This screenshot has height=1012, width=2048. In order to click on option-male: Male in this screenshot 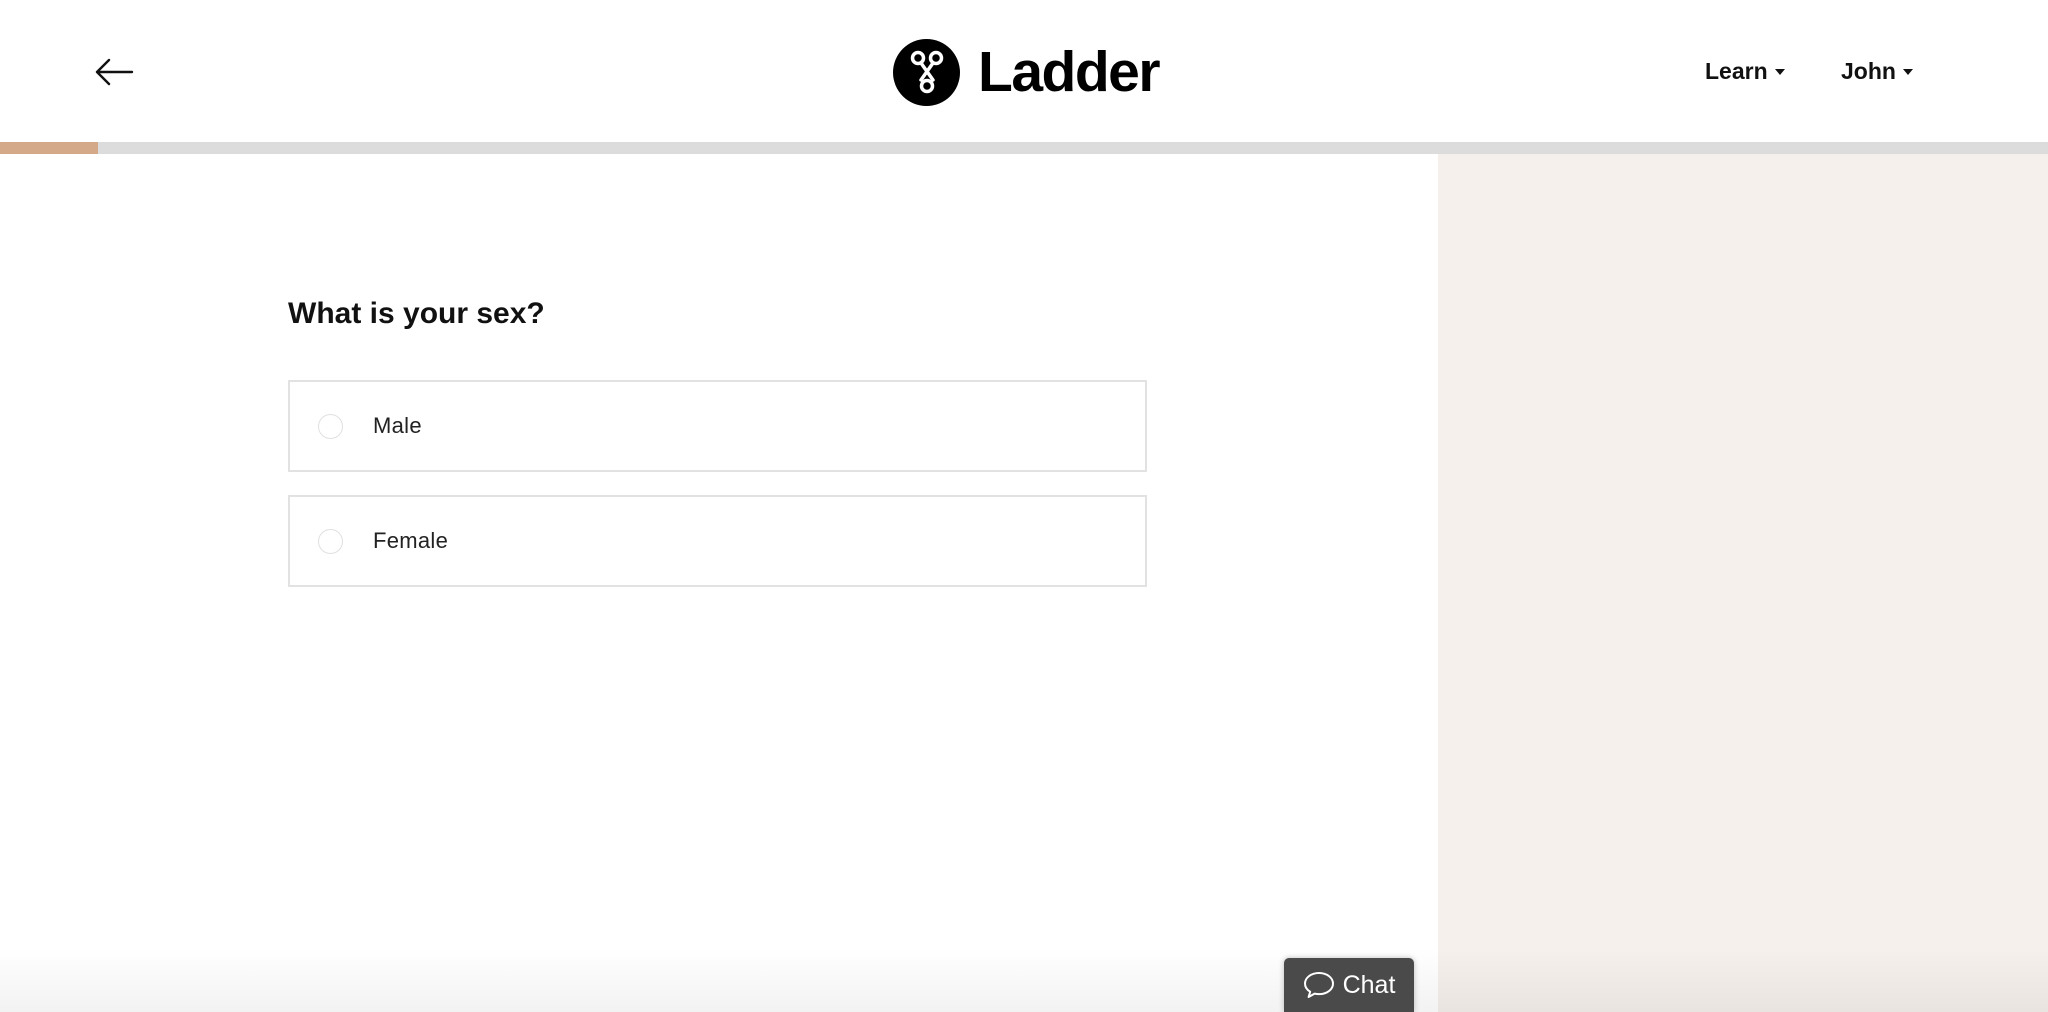, I will do `click(717, 426)`.